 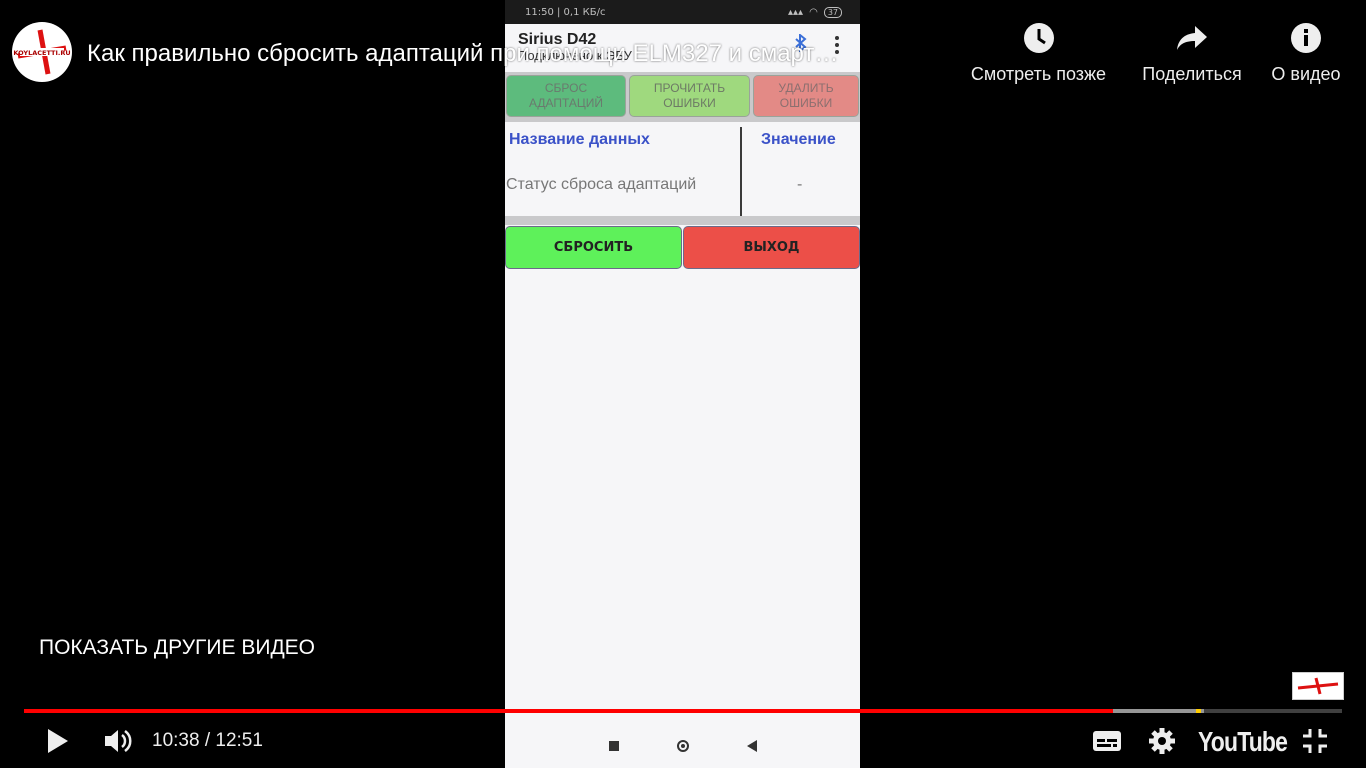 What do you see at coordinates (1192, 38) in the screenshot?
I see `share-icon` at bounding box center [1192, 38].